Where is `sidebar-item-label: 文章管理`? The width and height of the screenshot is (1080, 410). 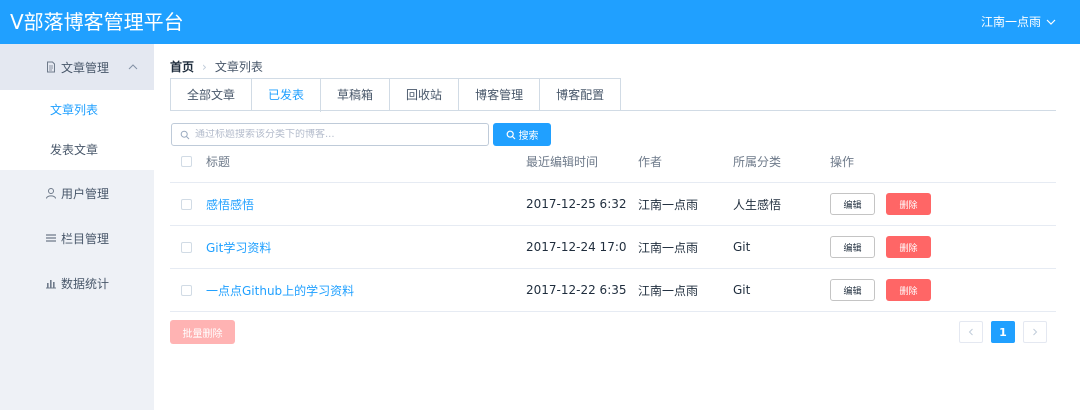 sidebar-item-label: 文章管理 is located at coordinates (85, 67).